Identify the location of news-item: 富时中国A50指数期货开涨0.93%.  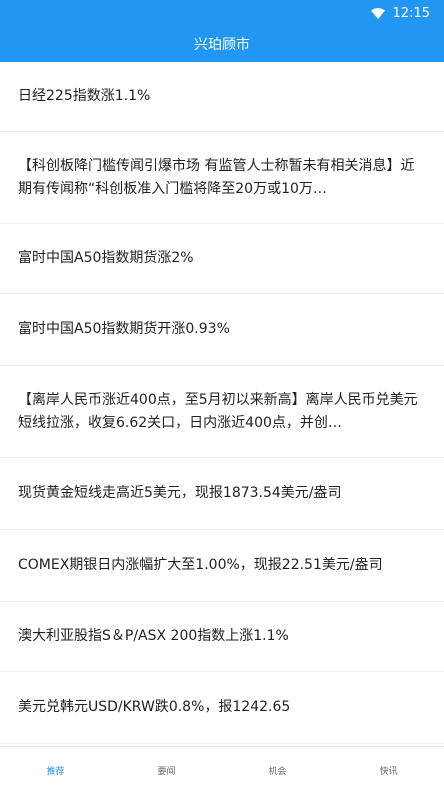
(222, 330).